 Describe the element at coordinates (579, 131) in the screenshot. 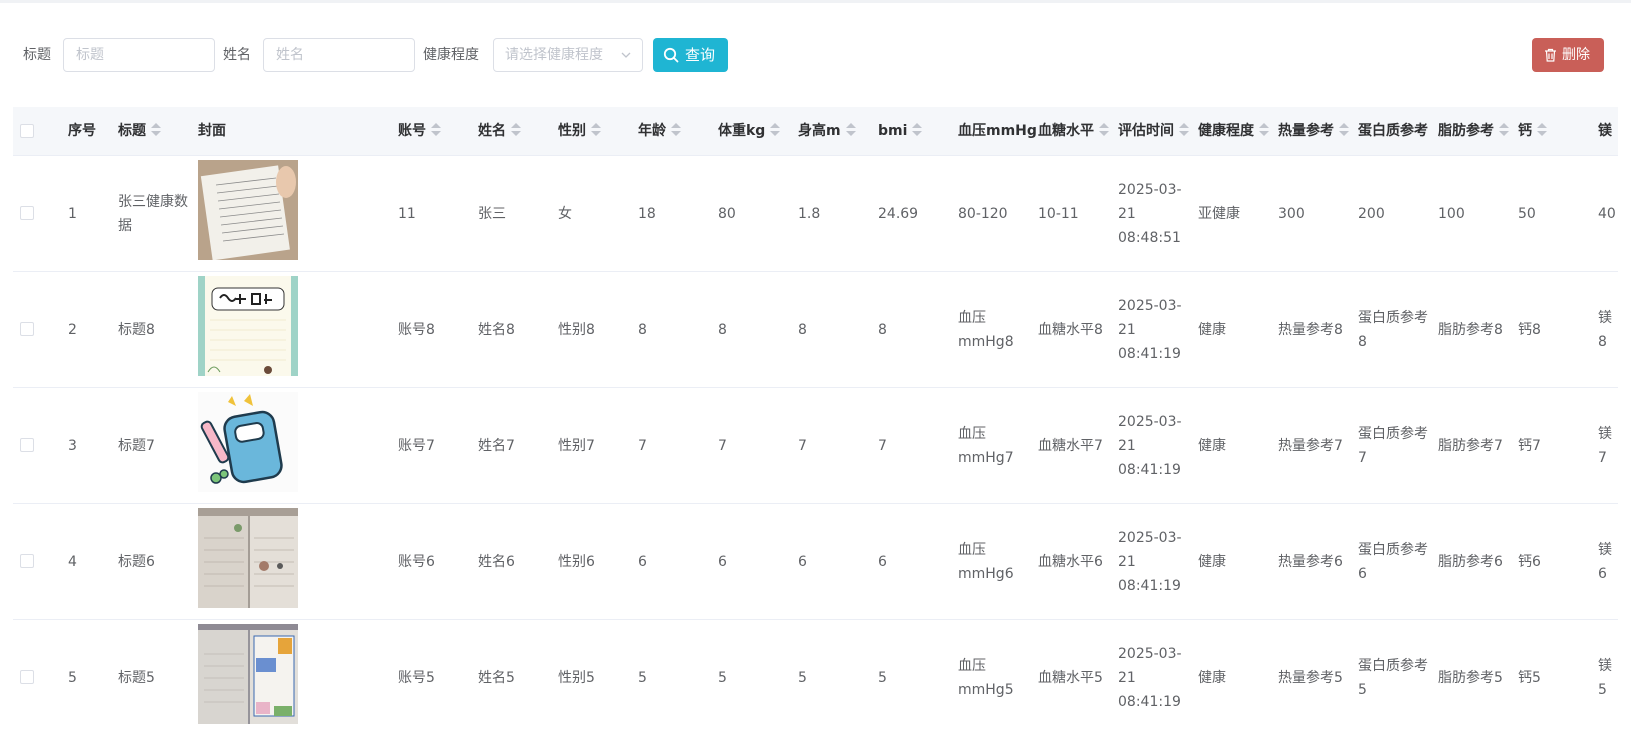

I see `header-gender: 性别` at that location.